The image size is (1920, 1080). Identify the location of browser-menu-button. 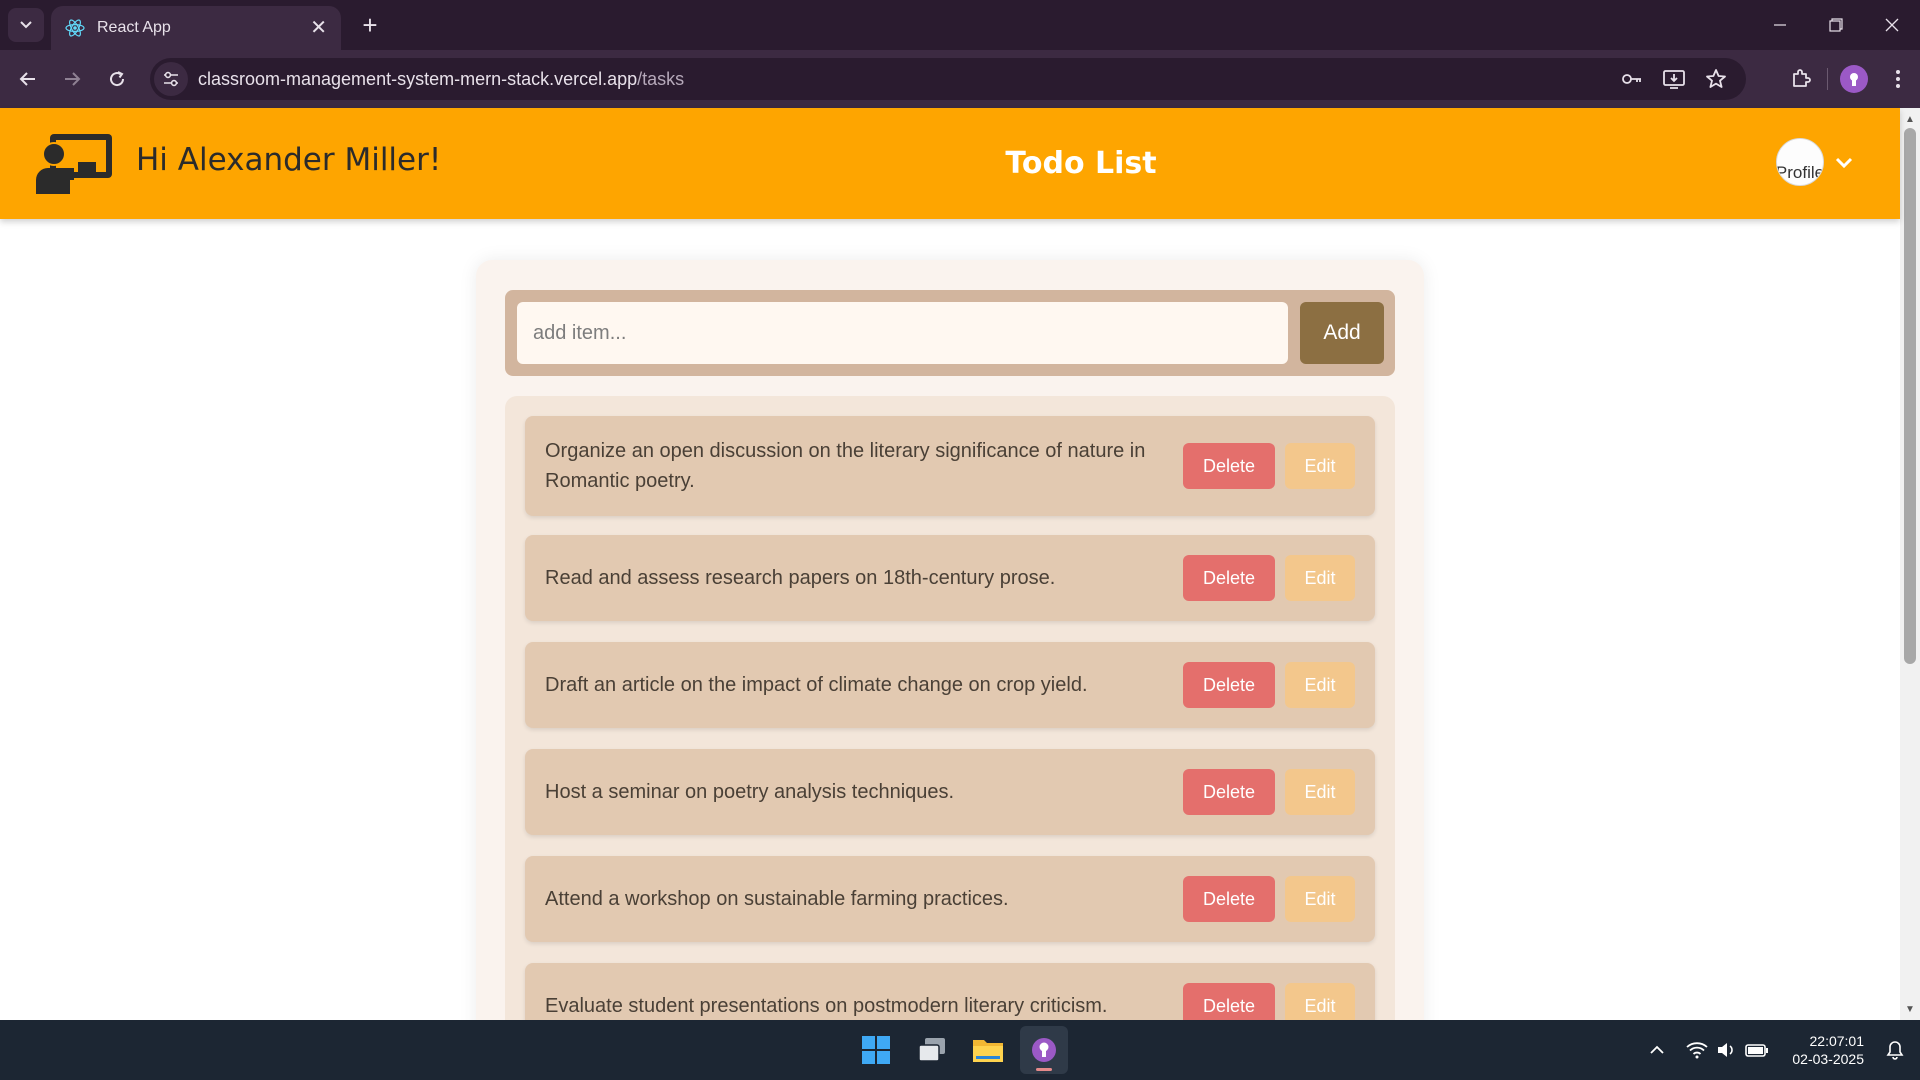
(1898, 79).